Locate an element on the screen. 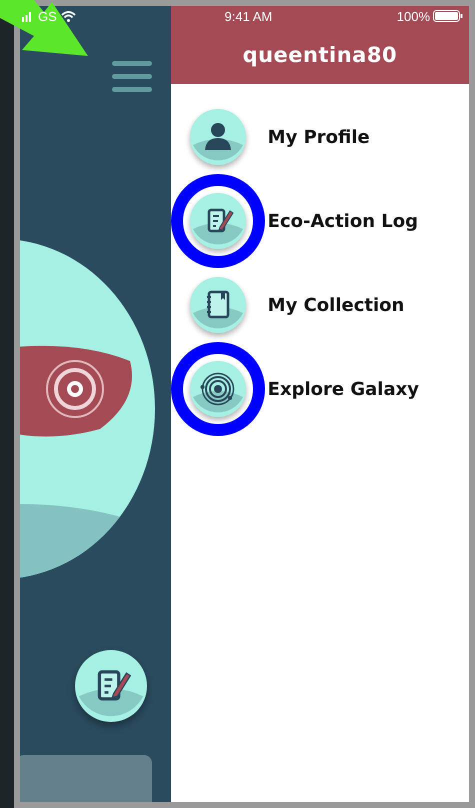 The width and height of the screenshot is (475, 808). wifi-icon is located at coordinates (68, 16).